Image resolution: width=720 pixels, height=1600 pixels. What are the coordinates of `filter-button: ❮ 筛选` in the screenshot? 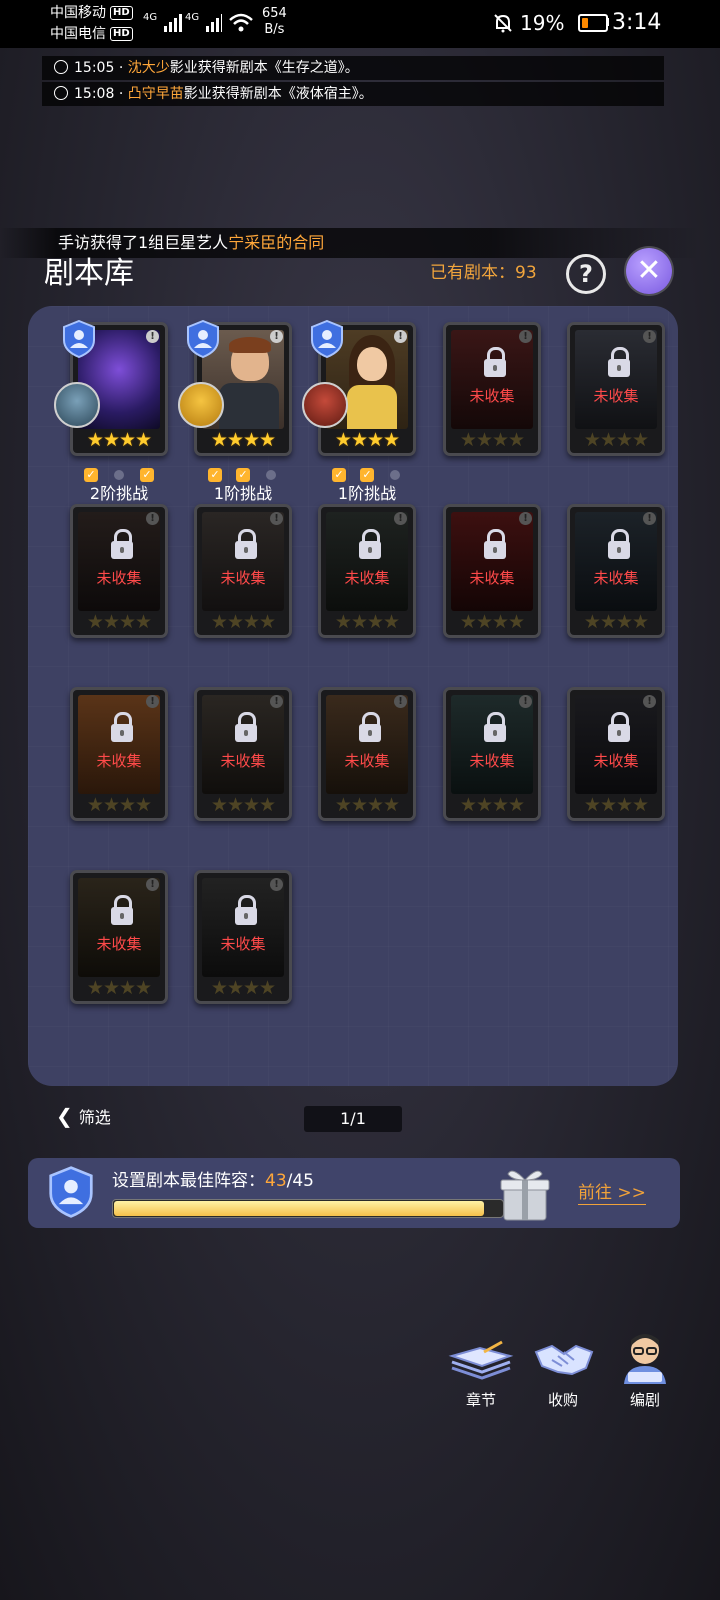 It's located at (83, 1117).